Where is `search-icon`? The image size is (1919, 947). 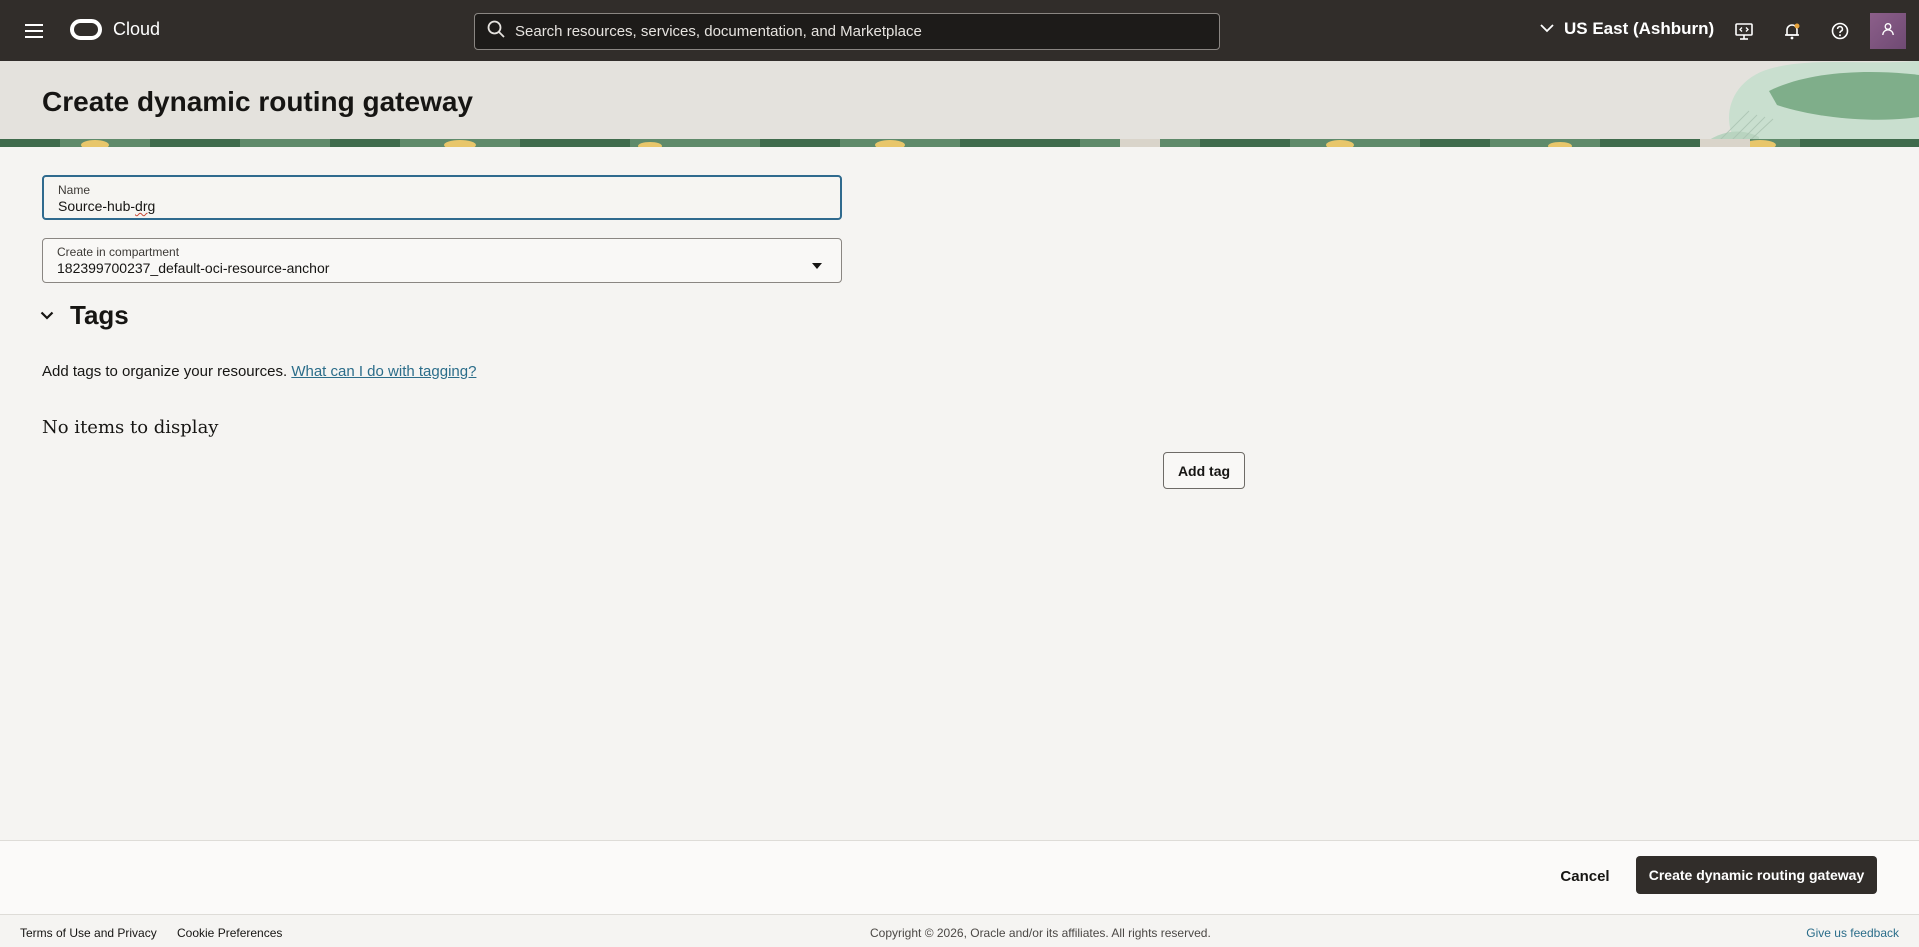
search-icon is located at coordinates (496, 31).